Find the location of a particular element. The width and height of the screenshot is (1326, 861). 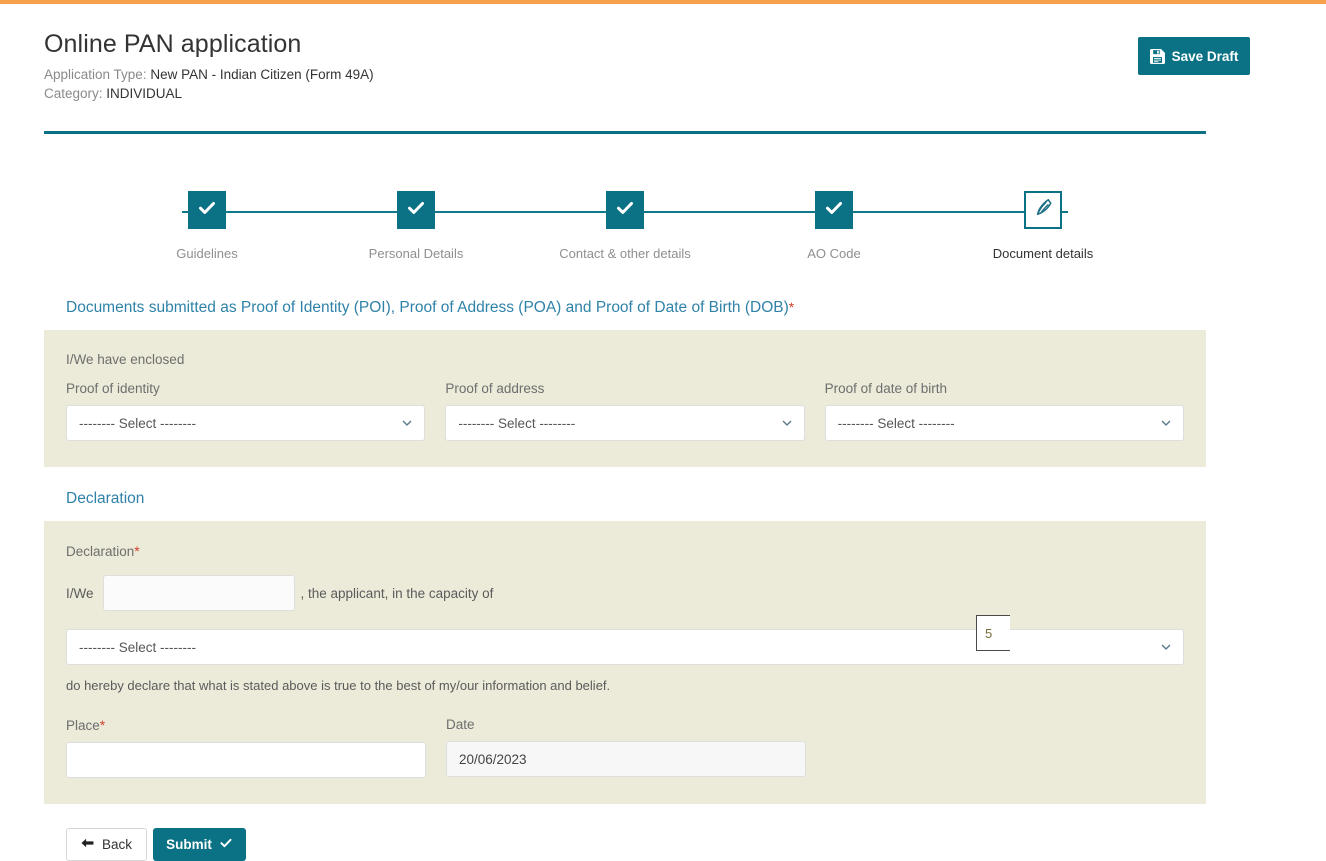

proof-of-identity-value: -------- Select -------- is located at coordinates (137, 423).